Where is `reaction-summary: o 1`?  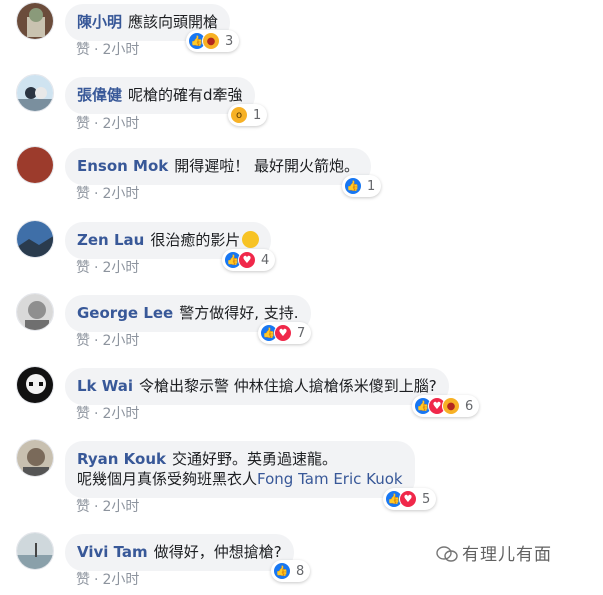 reaction-summary: o 1 is located at coordinates (248, 115).